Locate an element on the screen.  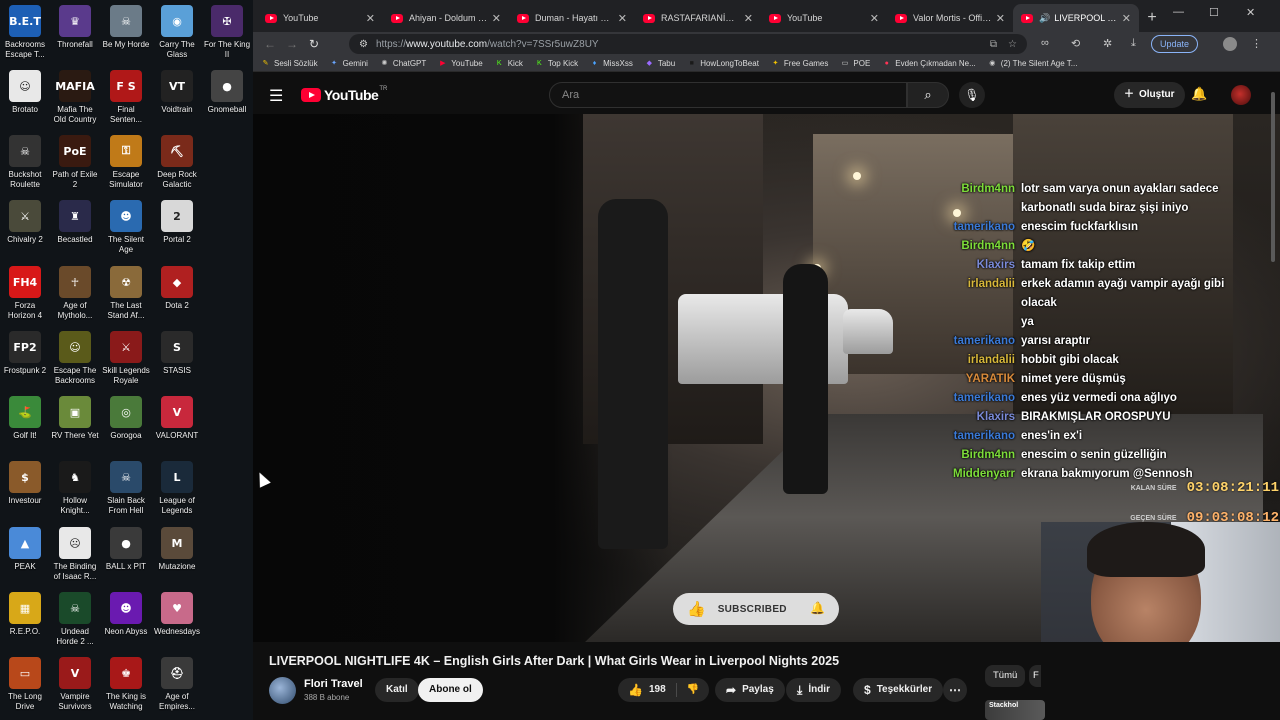
bookmark-item: ✦ Gemini is located at coordinates (349, 63).